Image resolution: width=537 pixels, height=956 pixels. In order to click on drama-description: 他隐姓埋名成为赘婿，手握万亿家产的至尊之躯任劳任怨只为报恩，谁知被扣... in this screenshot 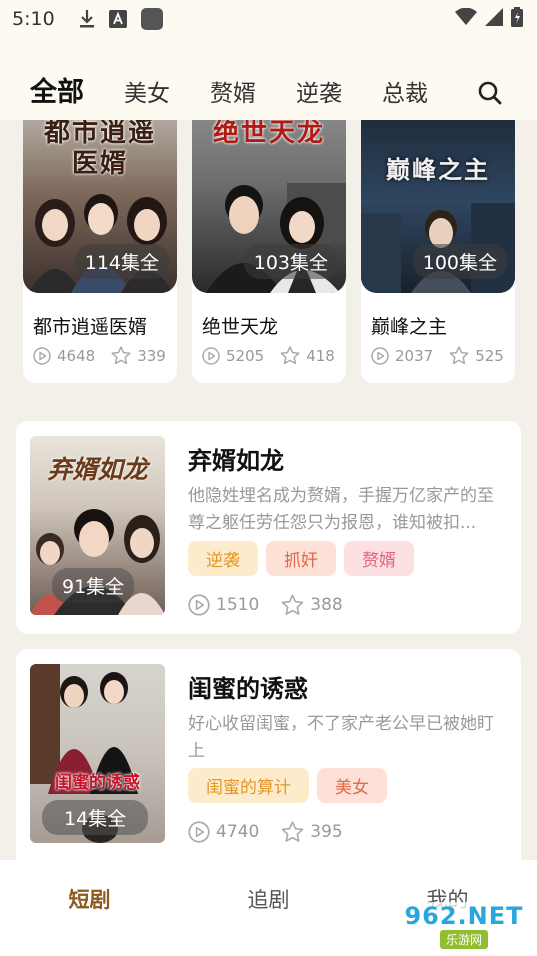, I will do `click(341, 509)`.